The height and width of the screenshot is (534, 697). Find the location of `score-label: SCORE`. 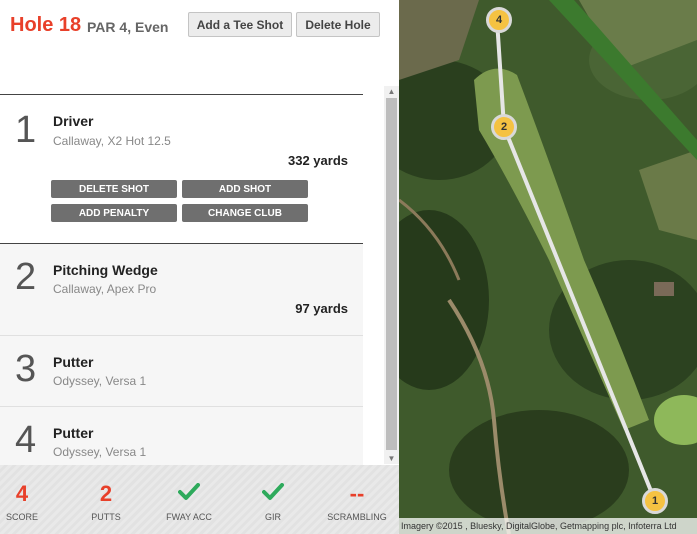

score-label: SCORE is located at coordinates (21, 517).